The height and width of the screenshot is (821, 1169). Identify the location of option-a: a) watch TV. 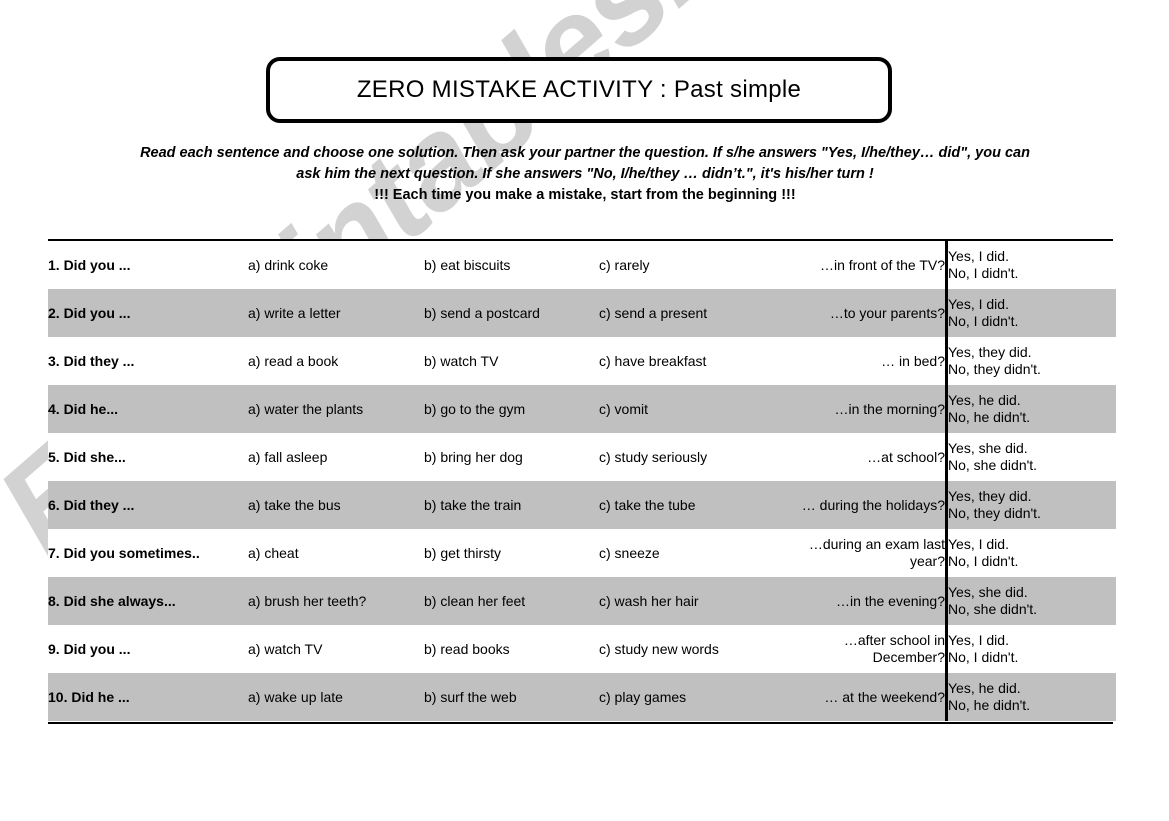
(336, 649).